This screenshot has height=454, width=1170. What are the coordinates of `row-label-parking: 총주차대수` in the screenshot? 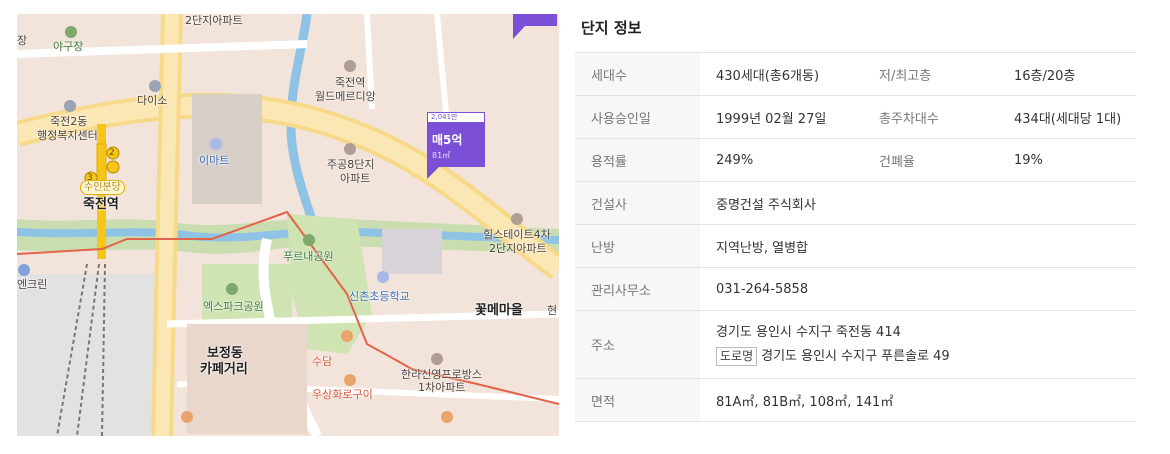 It's located at (930, 117).